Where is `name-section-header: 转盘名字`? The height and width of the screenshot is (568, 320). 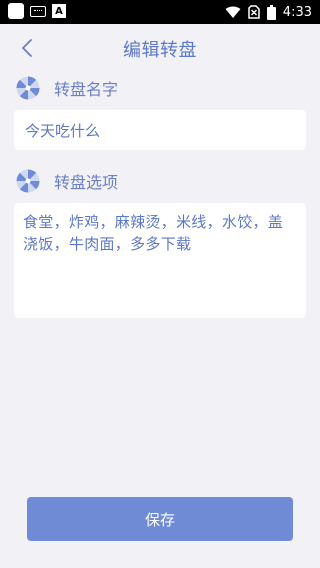
name-section-header: 转盘名字 is located at coordinates (67, 88).